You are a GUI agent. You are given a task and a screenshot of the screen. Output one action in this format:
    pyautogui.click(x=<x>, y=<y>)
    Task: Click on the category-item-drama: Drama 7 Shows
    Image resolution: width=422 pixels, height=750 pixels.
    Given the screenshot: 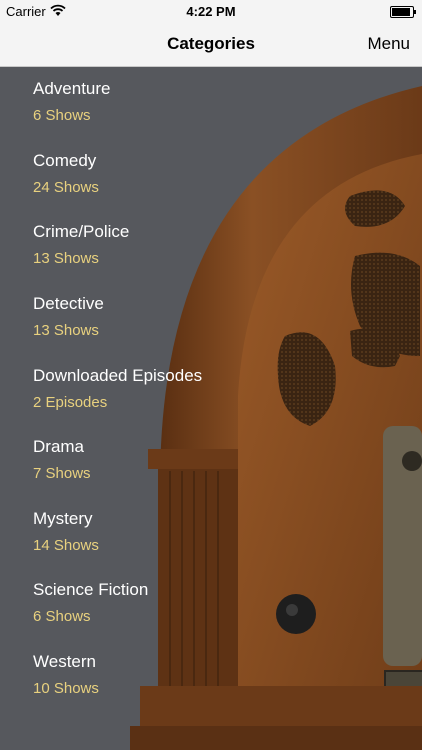 What is the action you would take?
    pyautogui.click(x=150, y=459)
    